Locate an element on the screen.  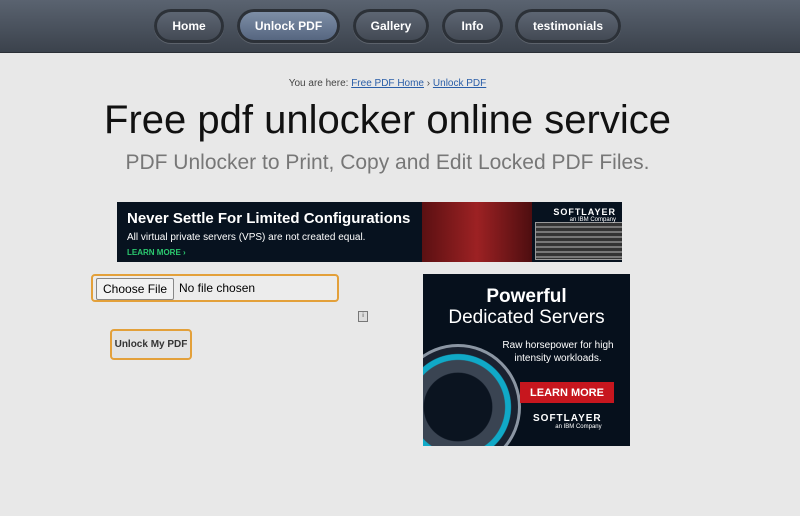
server-rack-image is located at coordinates (578, 241).